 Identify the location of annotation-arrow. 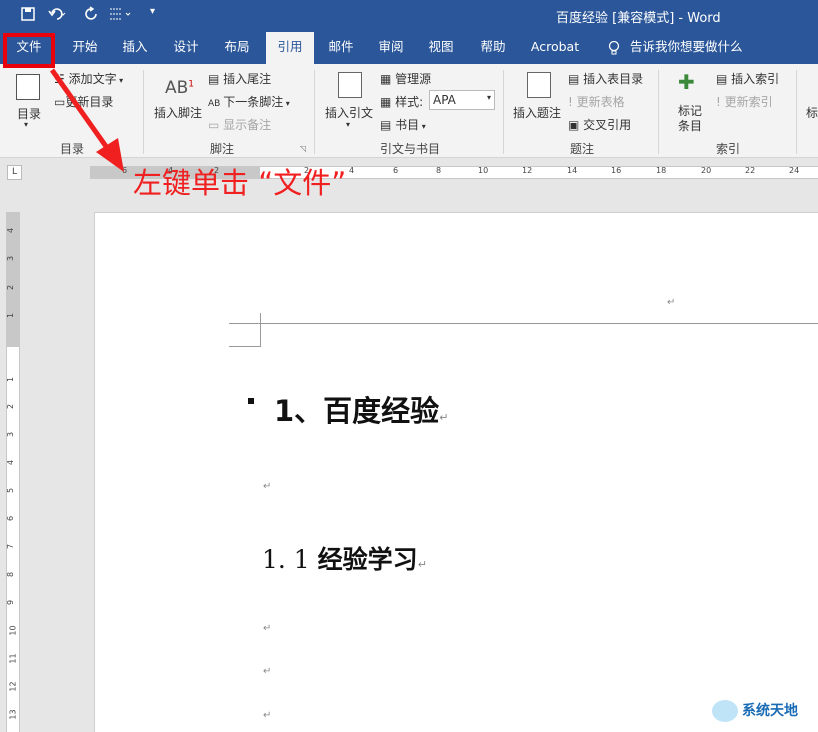
(86, 120).